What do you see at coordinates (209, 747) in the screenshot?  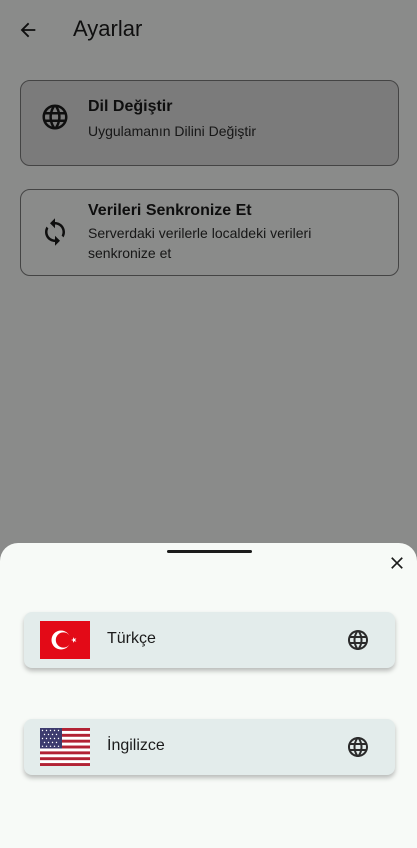 I see `language-option-english: İngilizce` at bounding box center [209, 747].